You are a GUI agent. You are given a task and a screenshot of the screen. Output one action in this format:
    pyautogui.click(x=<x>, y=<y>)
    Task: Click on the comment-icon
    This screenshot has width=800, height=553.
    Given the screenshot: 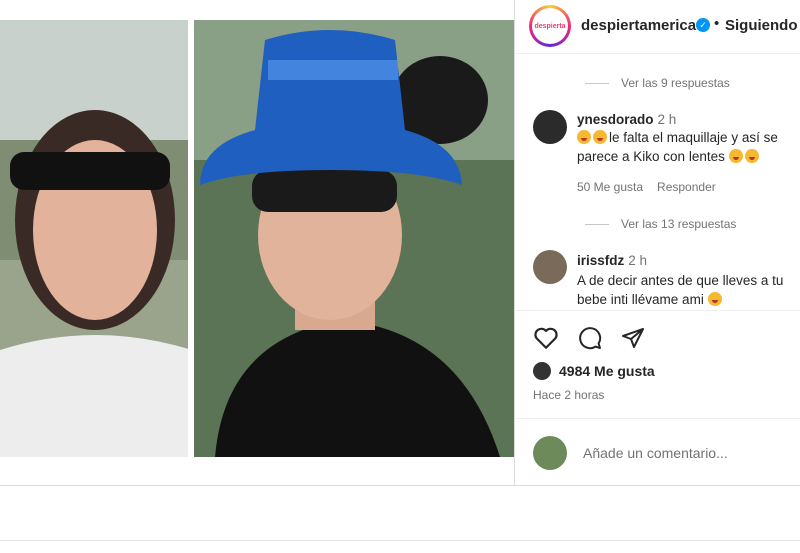 What is the action you would take?
    pyautogui.click(x=590, y=340)
    